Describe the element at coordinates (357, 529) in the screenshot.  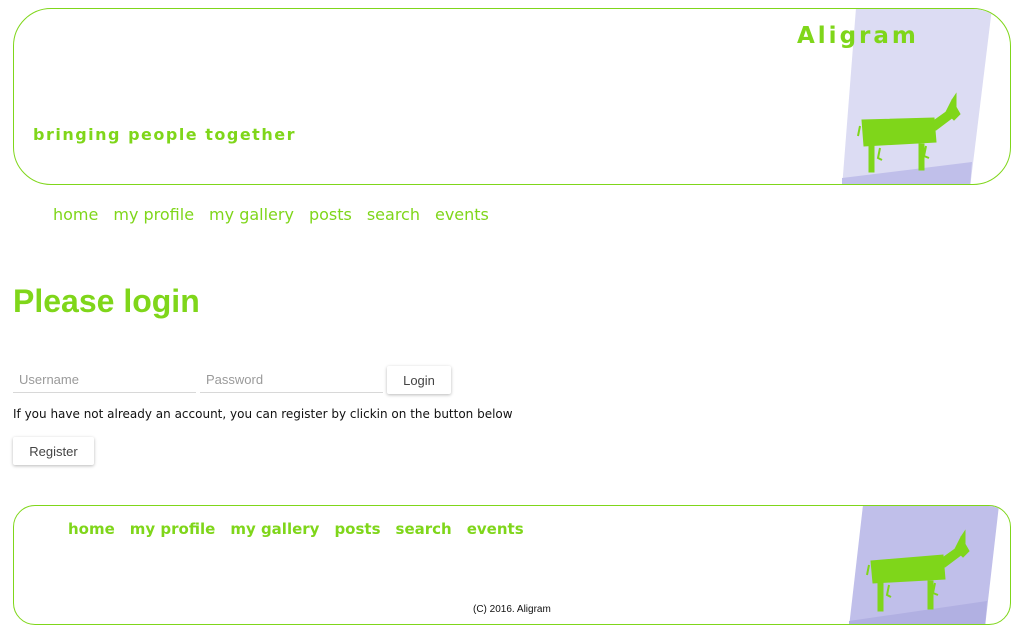
I see `footer-link-posts: posts` at that location.